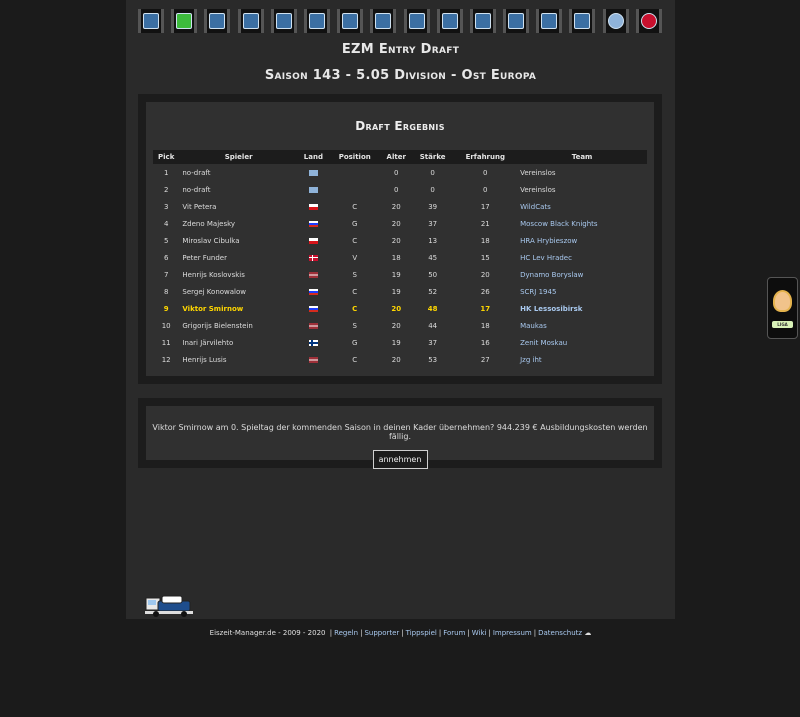 The image size is (800, 717). Describe the element at coordinates (432, 189) in the screenshot. I see `strength-cell: 0` at that location.